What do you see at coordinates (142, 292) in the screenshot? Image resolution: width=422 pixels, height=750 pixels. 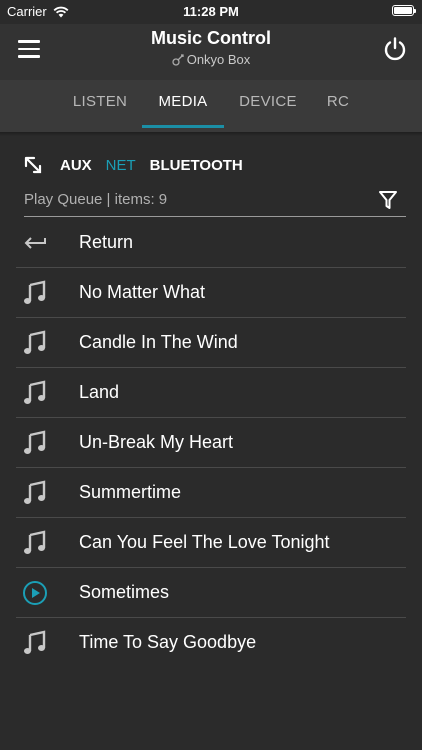 I see `list-item-label: No Matter What` at bounding box center [142, 292].